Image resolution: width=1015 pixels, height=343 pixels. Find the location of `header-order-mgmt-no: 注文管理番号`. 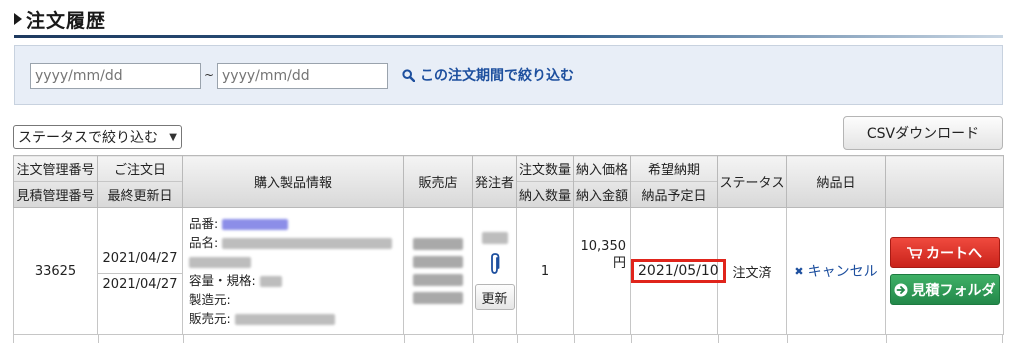

header-order-mgmt-no: 注文管理番号 is located at coordinates (55, 170).